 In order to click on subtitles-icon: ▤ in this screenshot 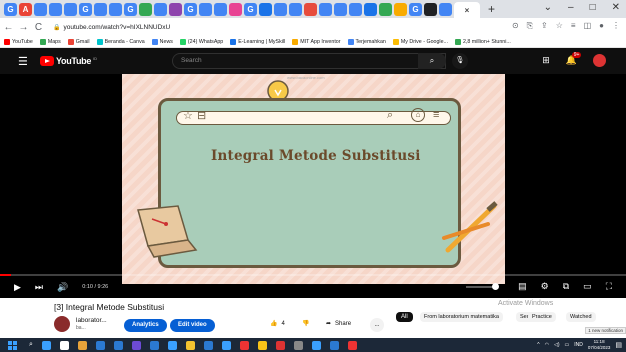, I will do `click(522, 286)`.